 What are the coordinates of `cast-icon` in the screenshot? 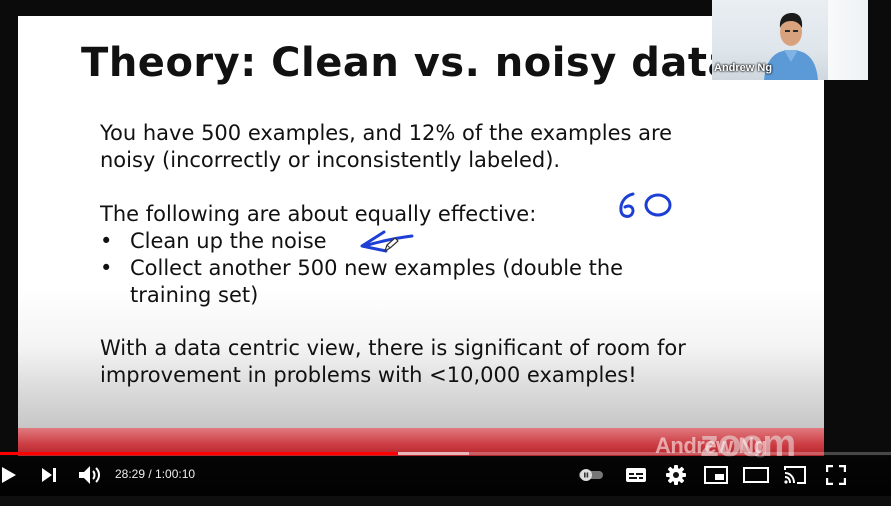 It's located at (795, 475).